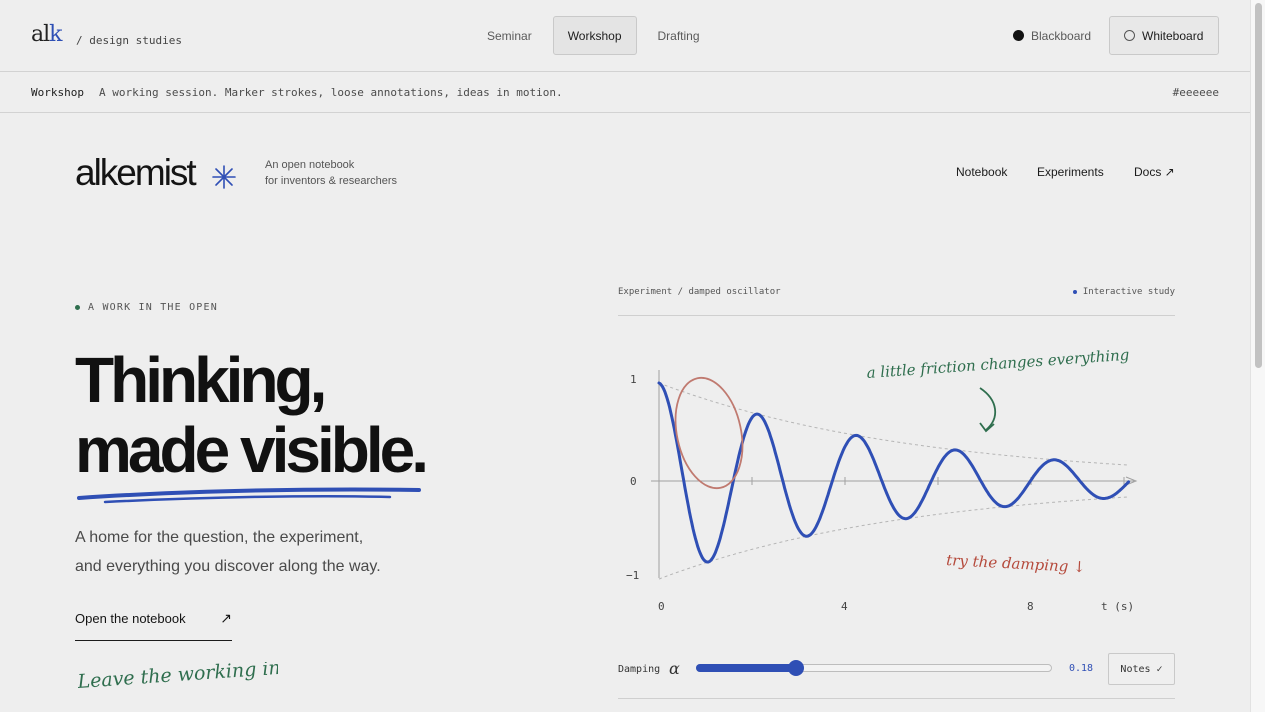 This screenshot has height=712, width=1265. What do you see at coordinates (1128, 292) in the screenshot?
I see `experiment-badge-label: Interactive study` at bounding box center [1128, 292].